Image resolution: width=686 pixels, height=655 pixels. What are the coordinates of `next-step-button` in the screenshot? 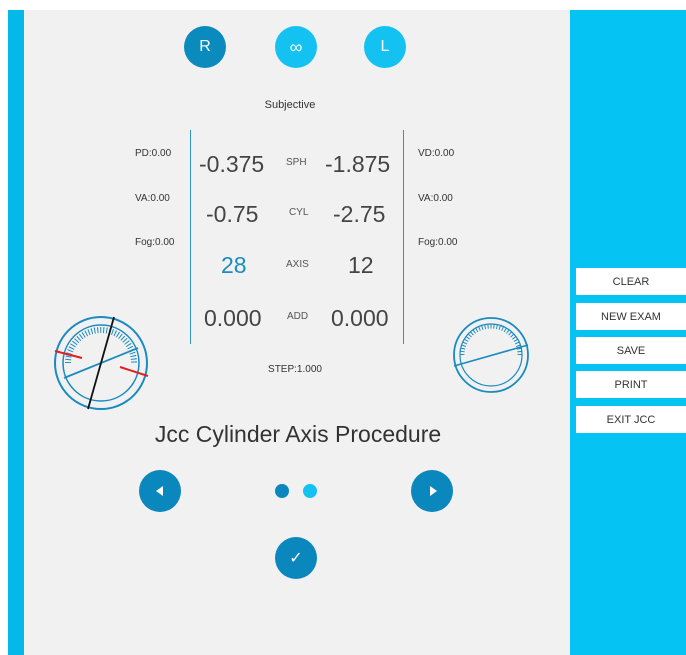 It's located at (432, 491).